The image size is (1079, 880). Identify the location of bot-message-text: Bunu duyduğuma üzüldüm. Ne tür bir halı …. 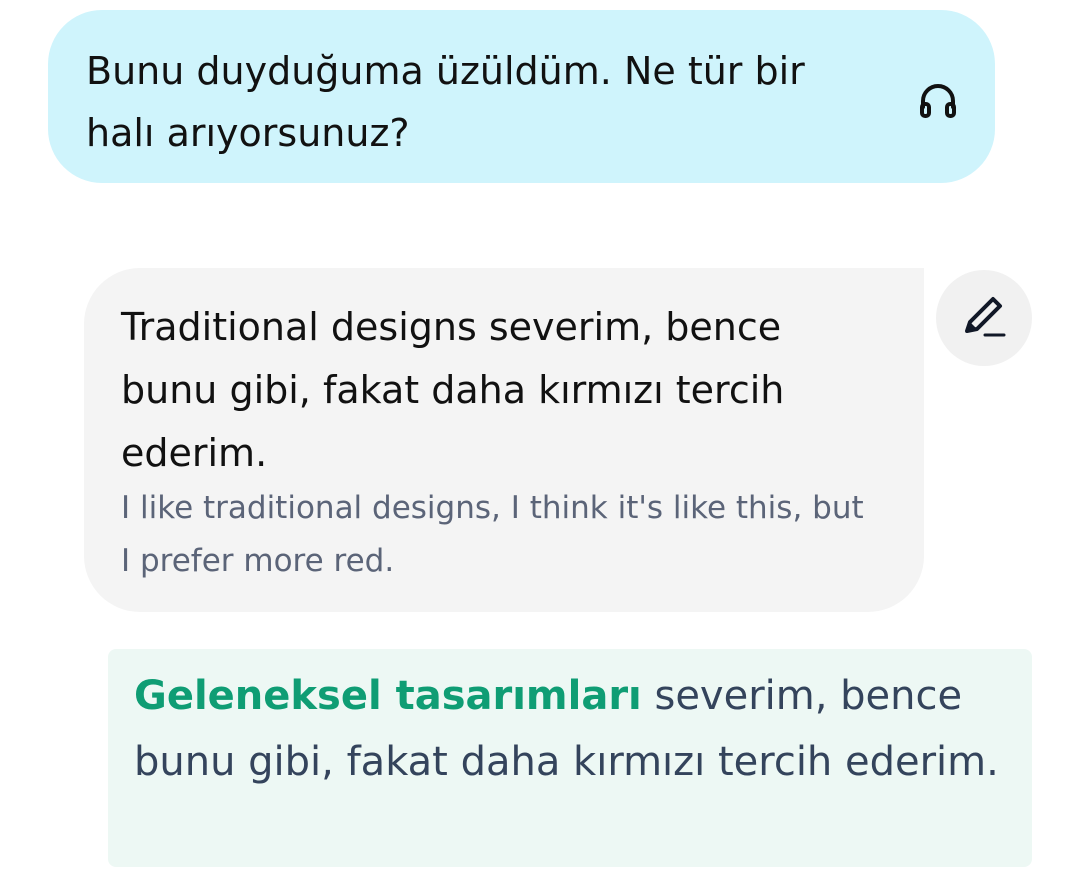
(445, 102).